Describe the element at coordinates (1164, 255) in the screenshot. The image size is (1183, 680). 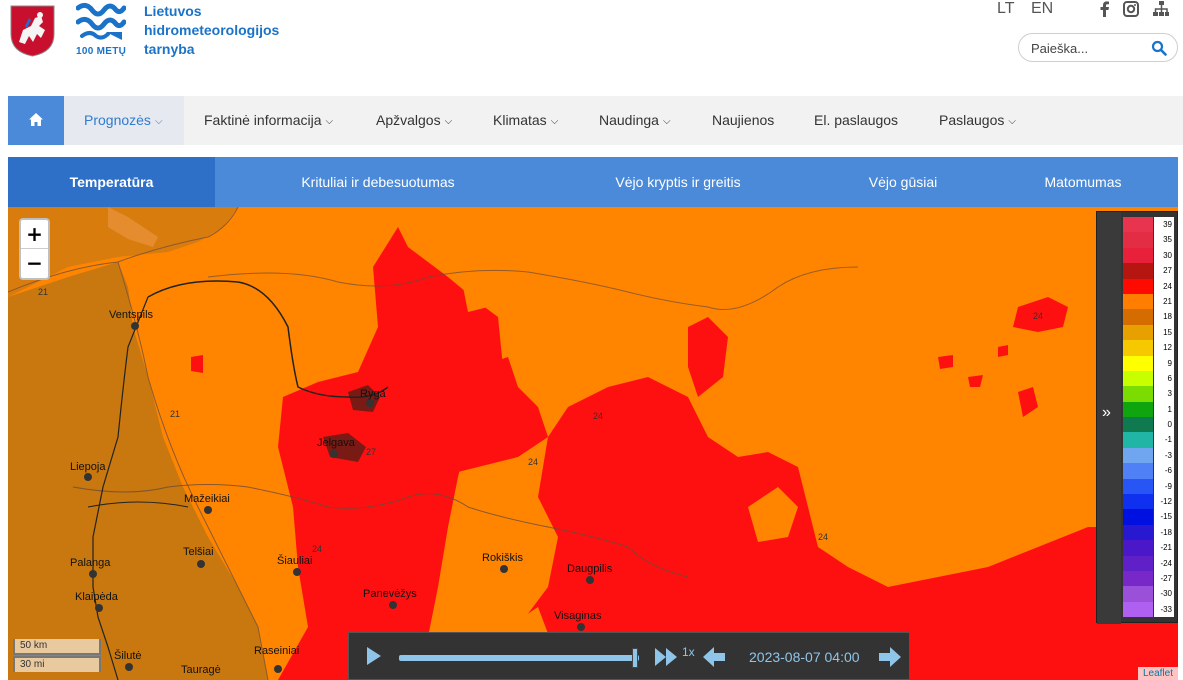
I see `legend-value: 30` at that location.